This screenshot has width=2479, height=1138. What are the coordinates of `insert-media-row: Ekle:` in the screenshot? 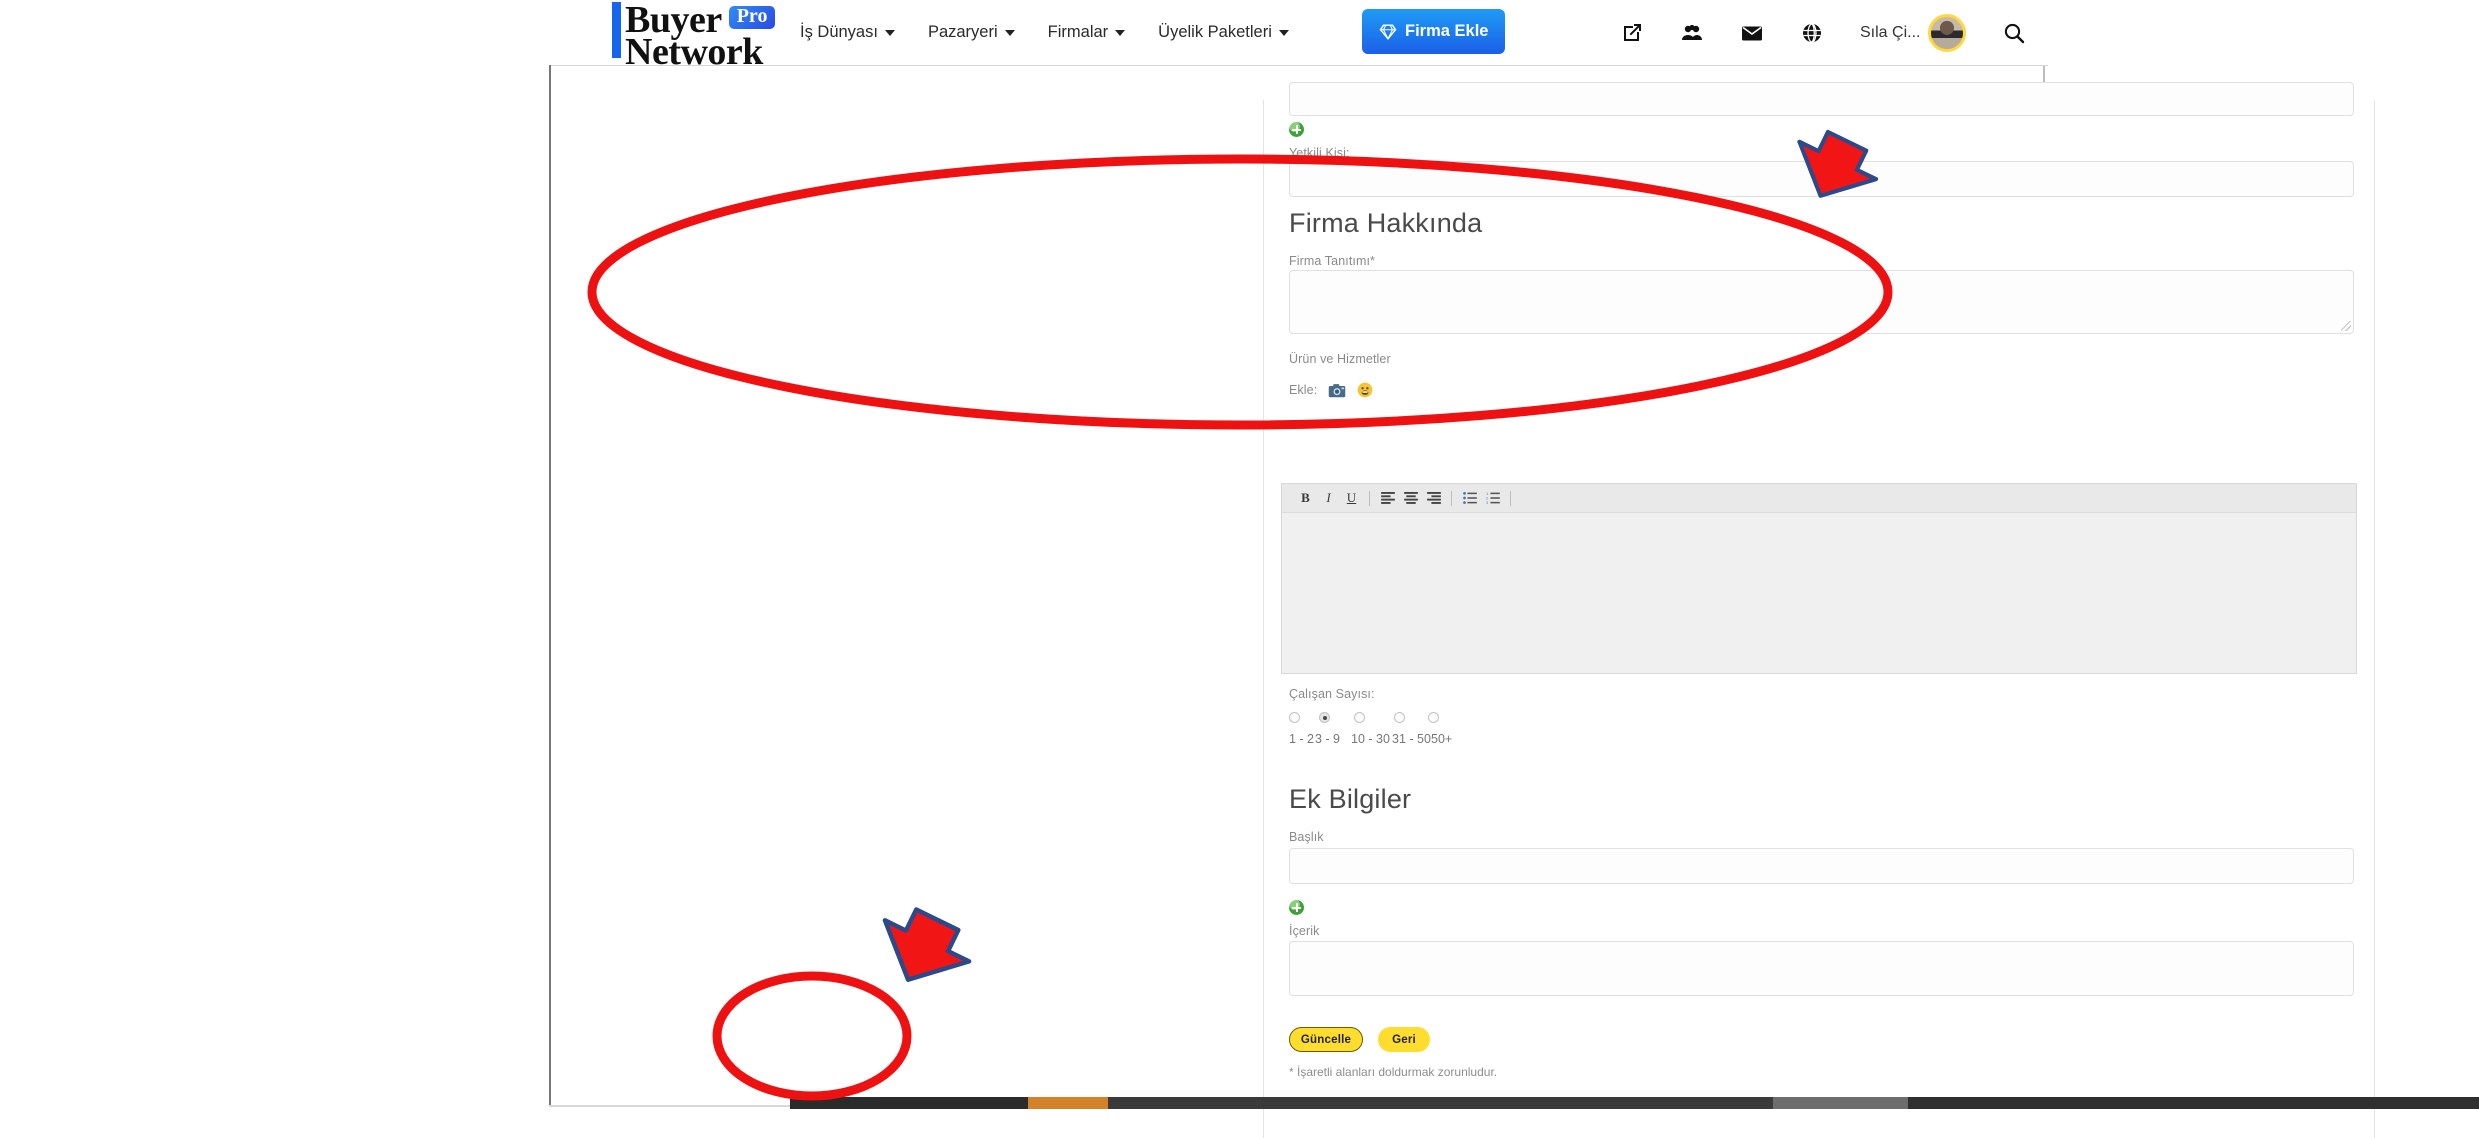 It's located at (1821, 390).